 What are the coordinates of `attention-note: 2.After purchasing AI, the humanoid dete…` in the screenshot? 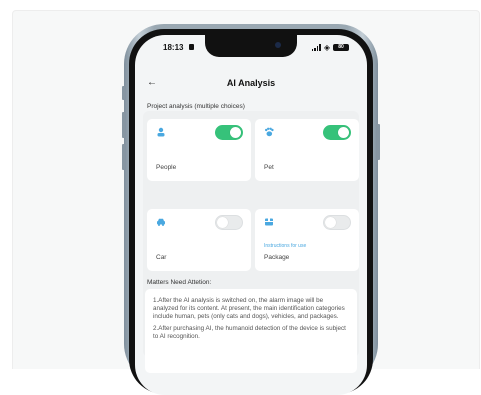 It's located at (249, 332).